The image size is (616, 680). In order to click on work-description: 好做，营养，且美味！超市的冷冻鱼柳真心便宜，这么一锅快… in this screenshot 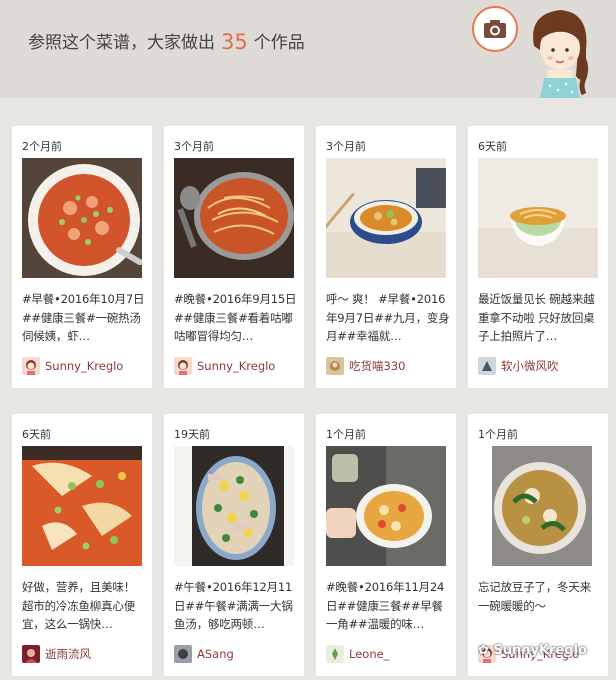, I will do `click(78, 605)`.